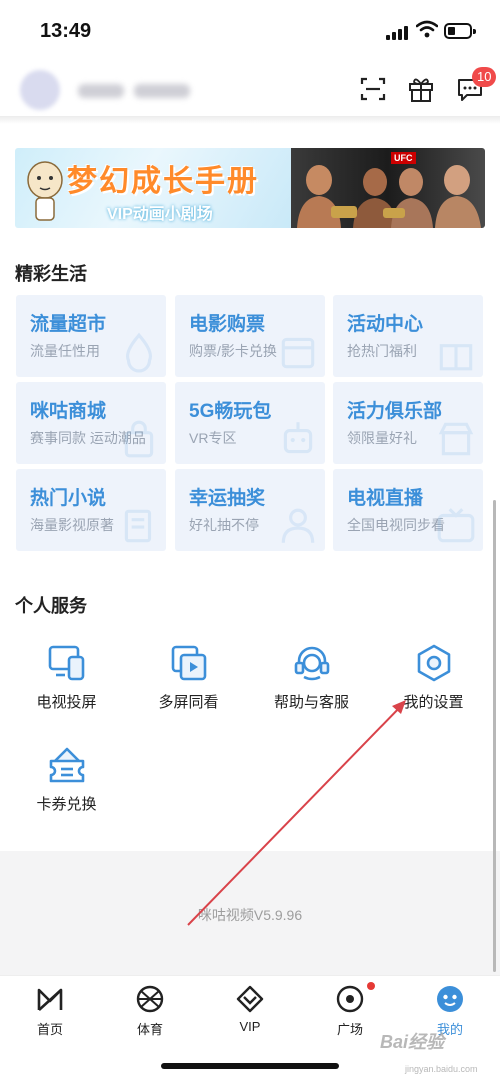  Describe the element at coordinates (72, 525) in the screenshot. I see `life-item-subtitle: 海量影视原著` at that location.